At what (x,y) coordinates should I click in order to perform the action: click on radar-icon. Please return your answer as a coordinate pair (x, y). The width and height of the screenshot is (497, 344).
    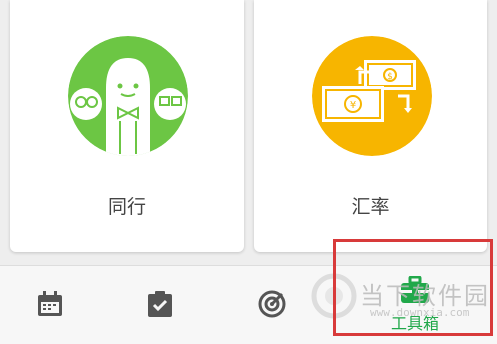
    Looking at the image, I should click on (272, 304).